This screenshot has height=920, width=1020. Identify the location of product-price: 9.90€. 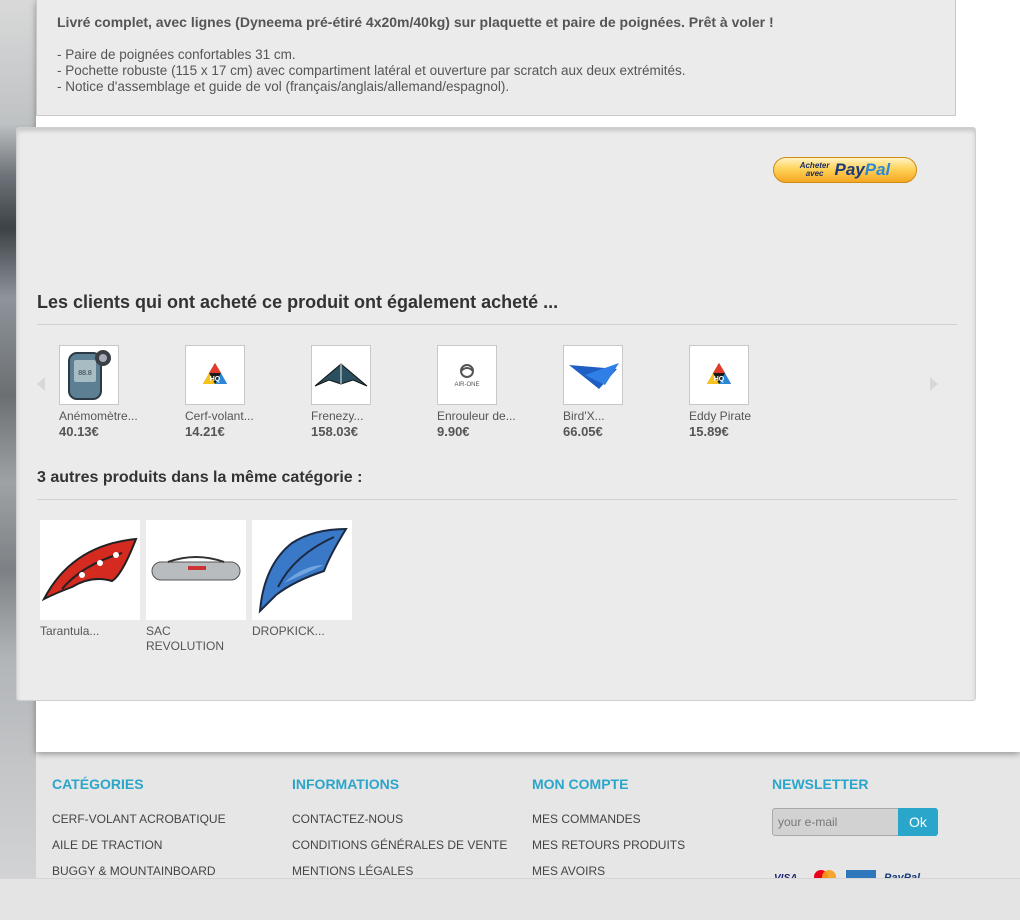
(453, 431).